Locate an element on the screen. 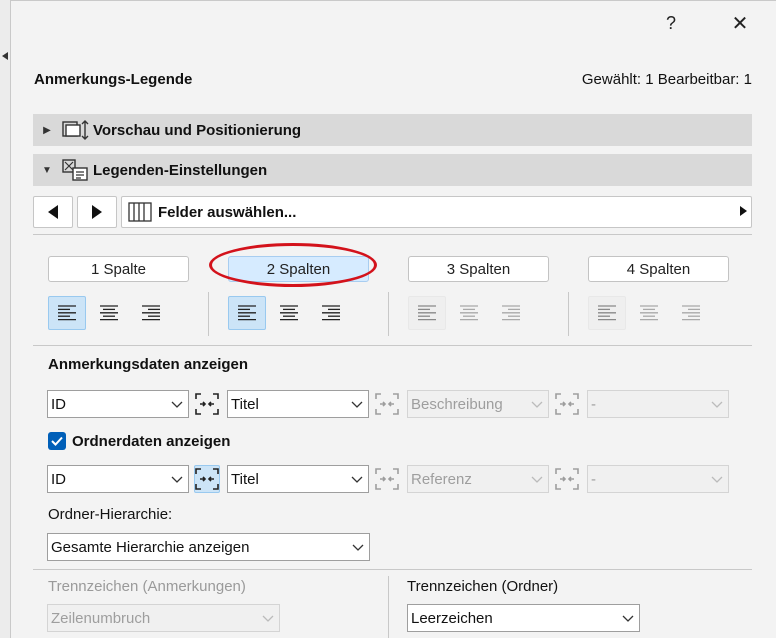  section-preview-label: Vorschau und Positionierung is located at coordinates (197, 130).